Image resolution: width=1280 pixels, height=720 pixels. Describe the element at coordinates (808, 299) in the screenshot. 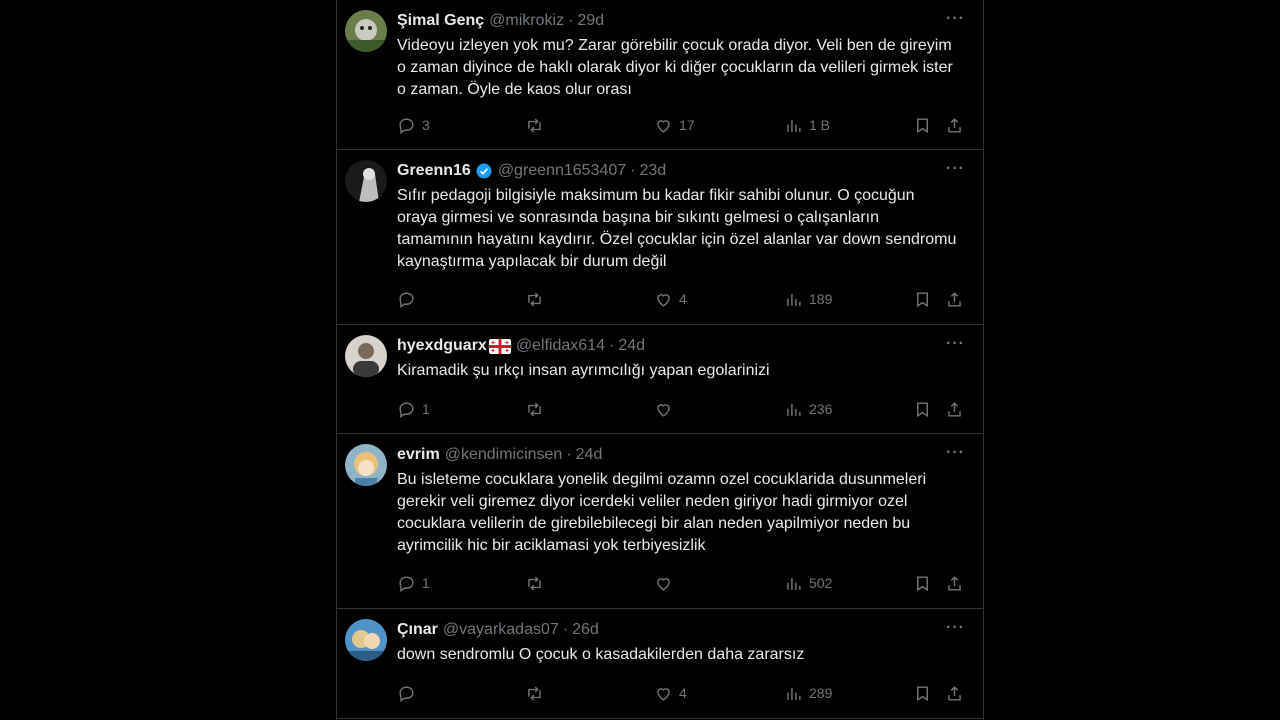

I see `views-button: 189` at that location.